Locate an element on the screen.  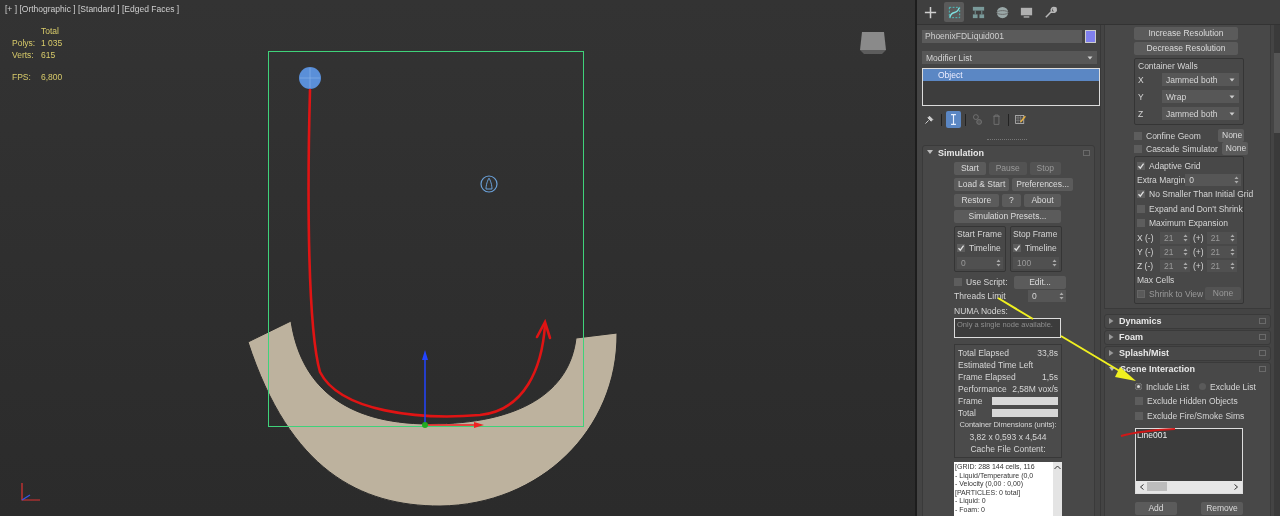
group-title: Container Walls is located at coordinates (1168, 66).